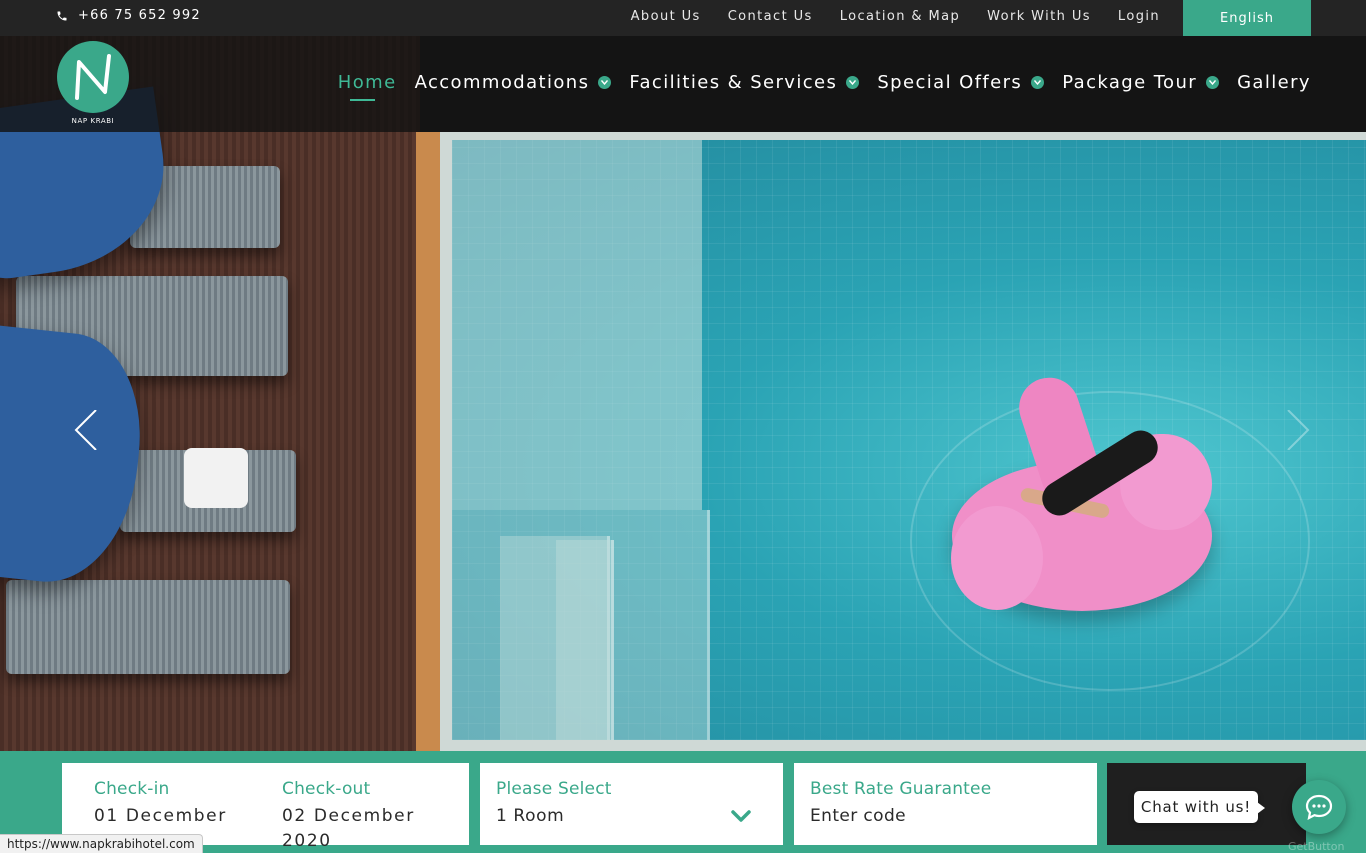 The width and height of the screenshot is (1366, 853). I want to click on logo: NAP KRABI, so click(93, 86).